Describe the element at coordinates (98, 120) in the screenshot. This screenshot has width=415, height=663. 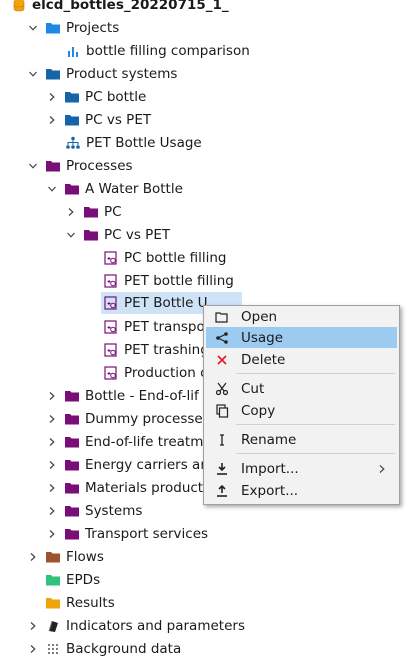
I see `tree-item-pc-vs-pet-ps: PC vs PET` at that location.